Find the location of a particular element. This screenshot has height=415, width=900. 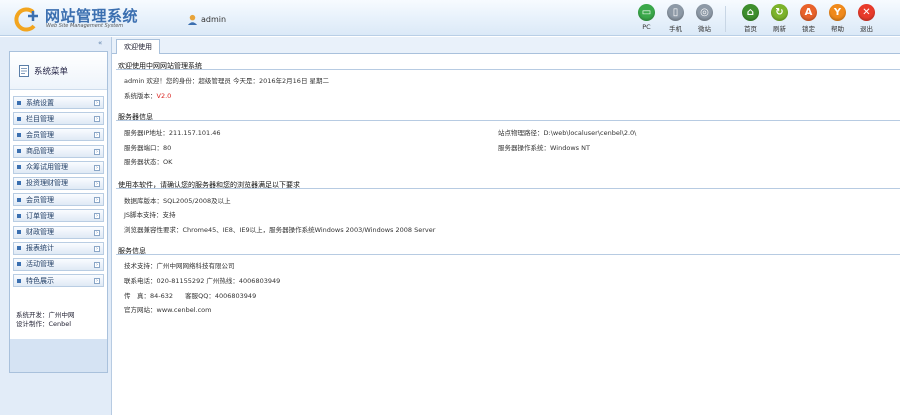

sidebar-credits: 系统开发：广州中网 设计制作：Cenbel is located at coordinates (45, 320).